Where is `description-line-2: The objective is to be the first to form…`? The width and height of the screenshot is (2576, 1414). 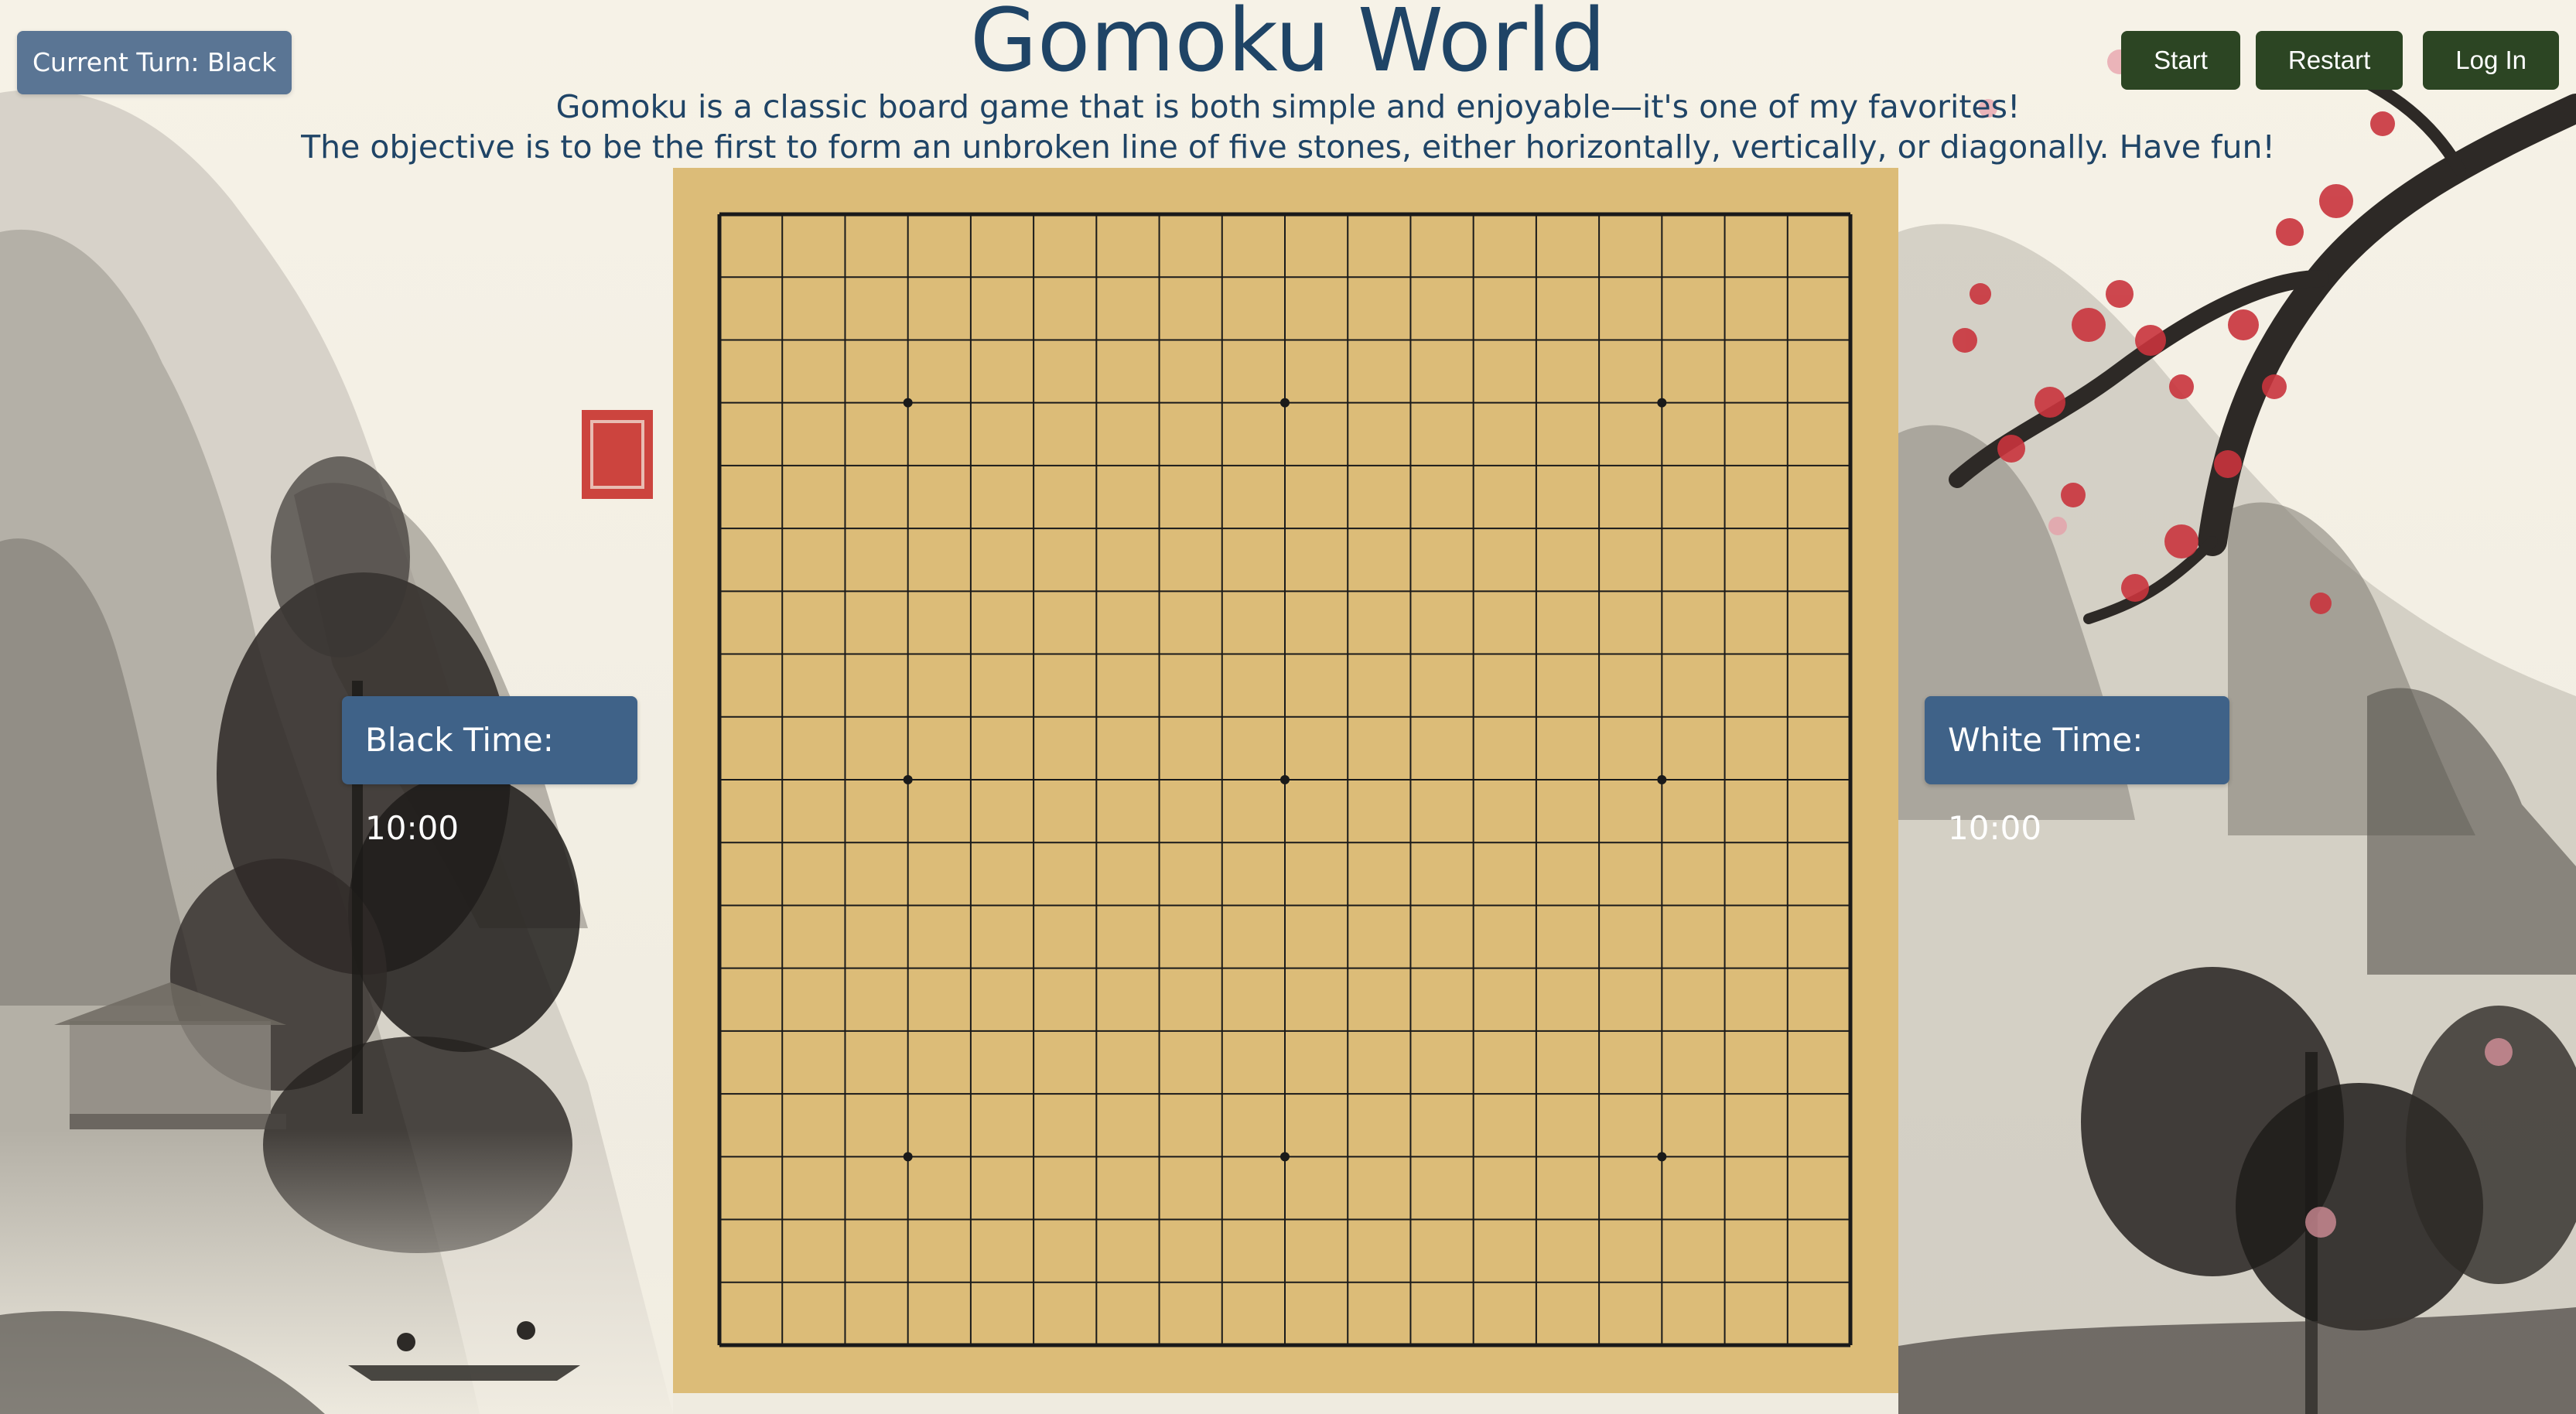 description-line-2: The objective is to be the first to form… is located at coordinates (1288, 147).